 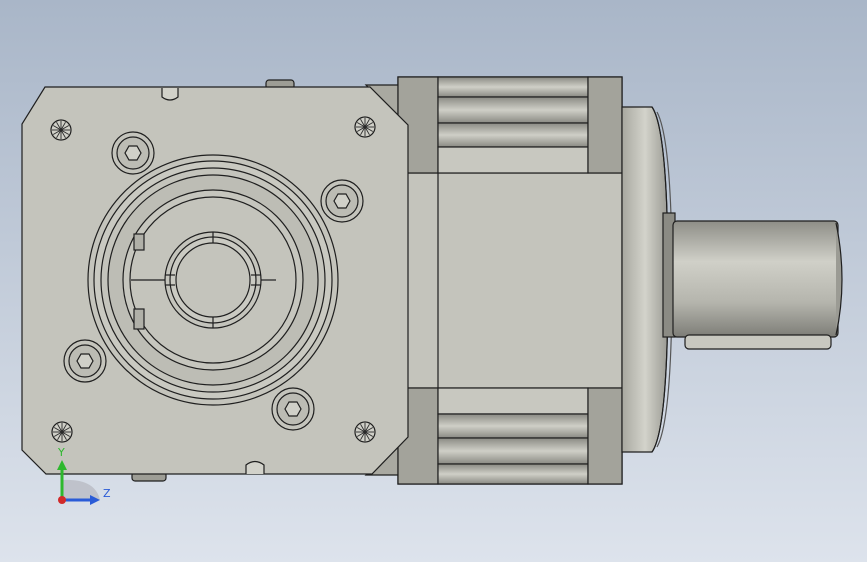 What do you see at coordinates (752, 281) in the screenshot?
I see `output-shaft` at bounding box center [752, 281].